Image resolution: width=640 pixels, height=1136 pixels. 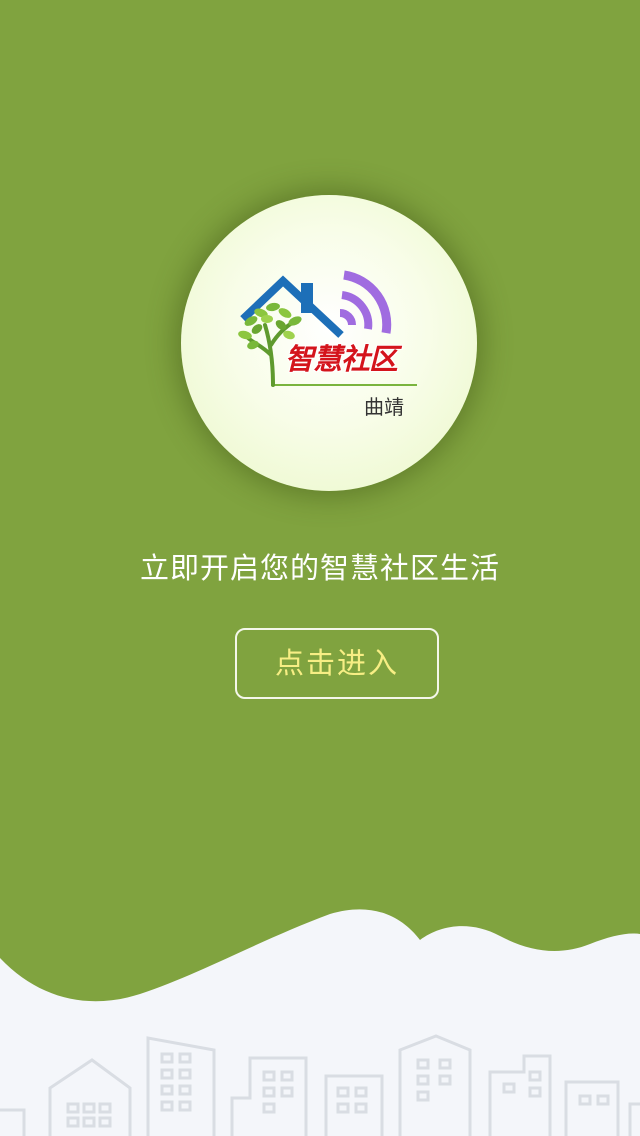 I want to click on wifi-signal-icon, so click(x=365, y=302).